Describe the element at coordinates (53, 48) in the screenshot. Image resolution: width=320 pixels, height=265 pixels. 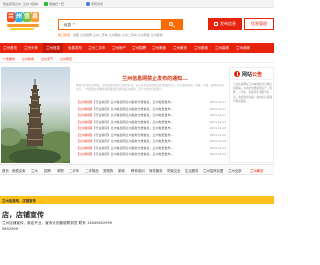
I see `nav-item-info: 兰州信息` at that location.